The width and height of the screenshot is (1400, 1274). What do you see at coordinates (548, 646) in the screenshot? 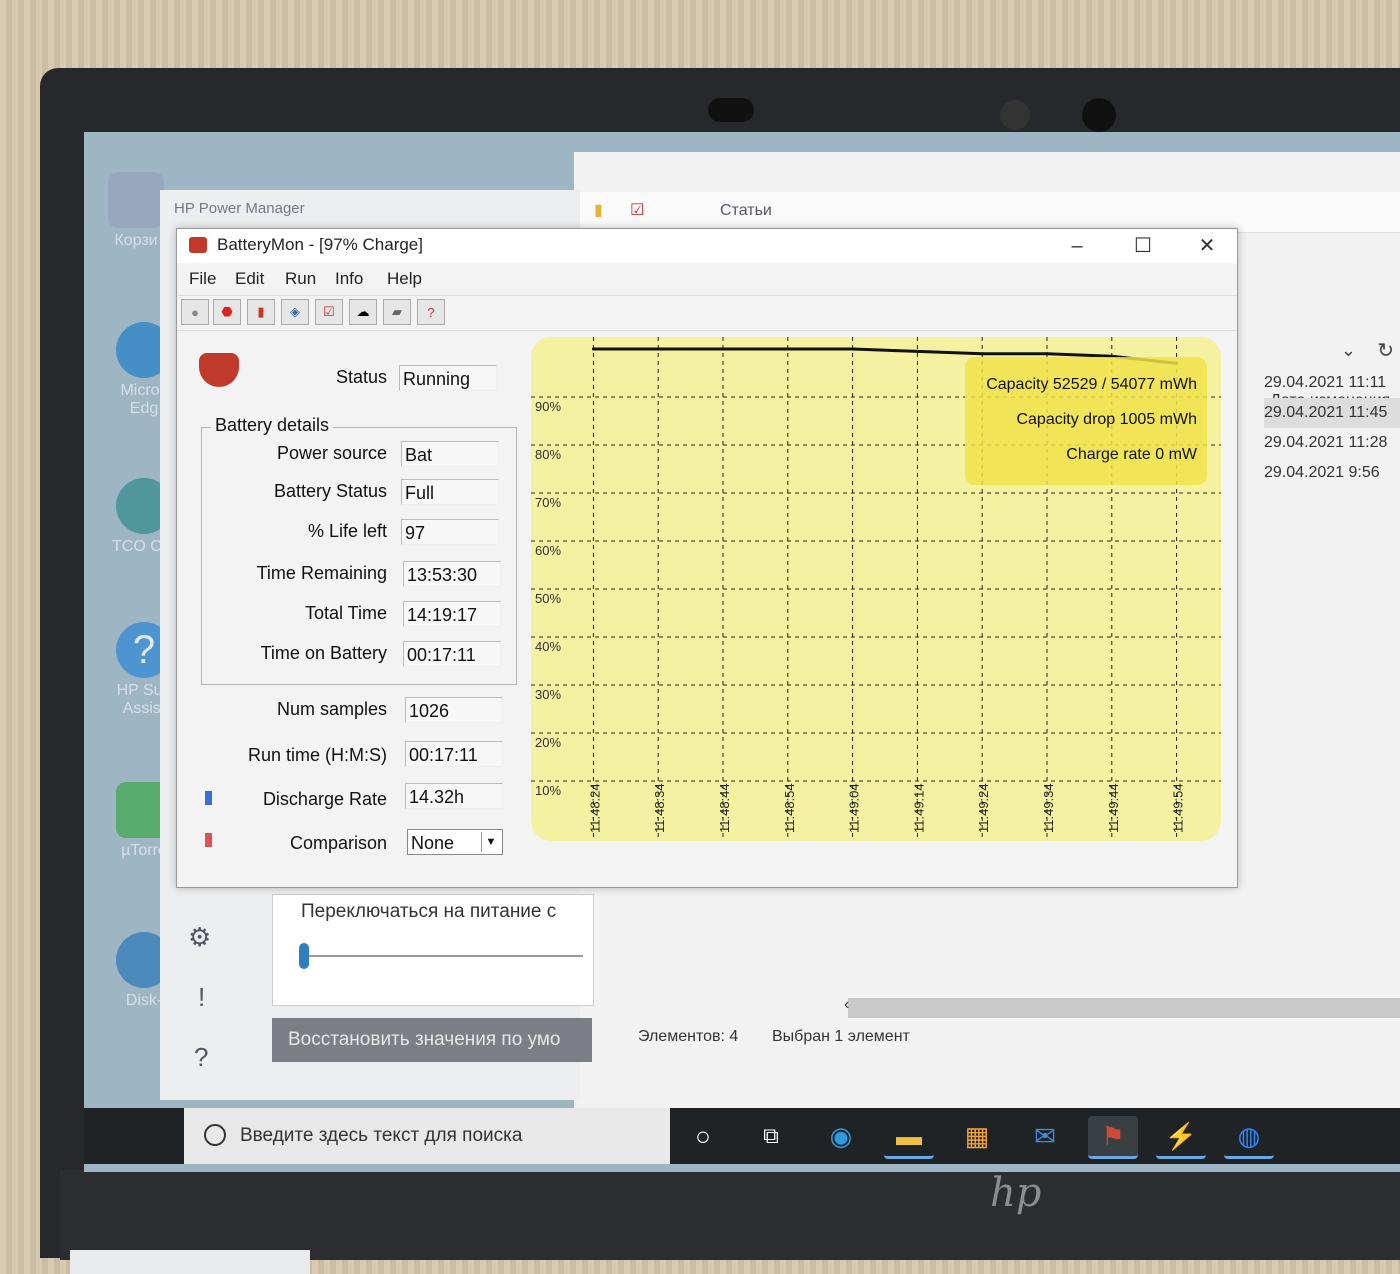
I see `y-tick-label: 40%` at bounding box center [548, 646].